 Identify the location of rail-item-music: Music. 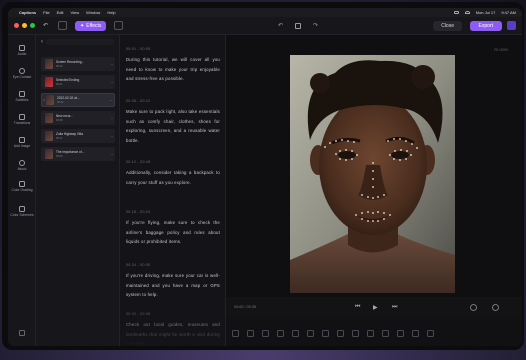
(22, 165).